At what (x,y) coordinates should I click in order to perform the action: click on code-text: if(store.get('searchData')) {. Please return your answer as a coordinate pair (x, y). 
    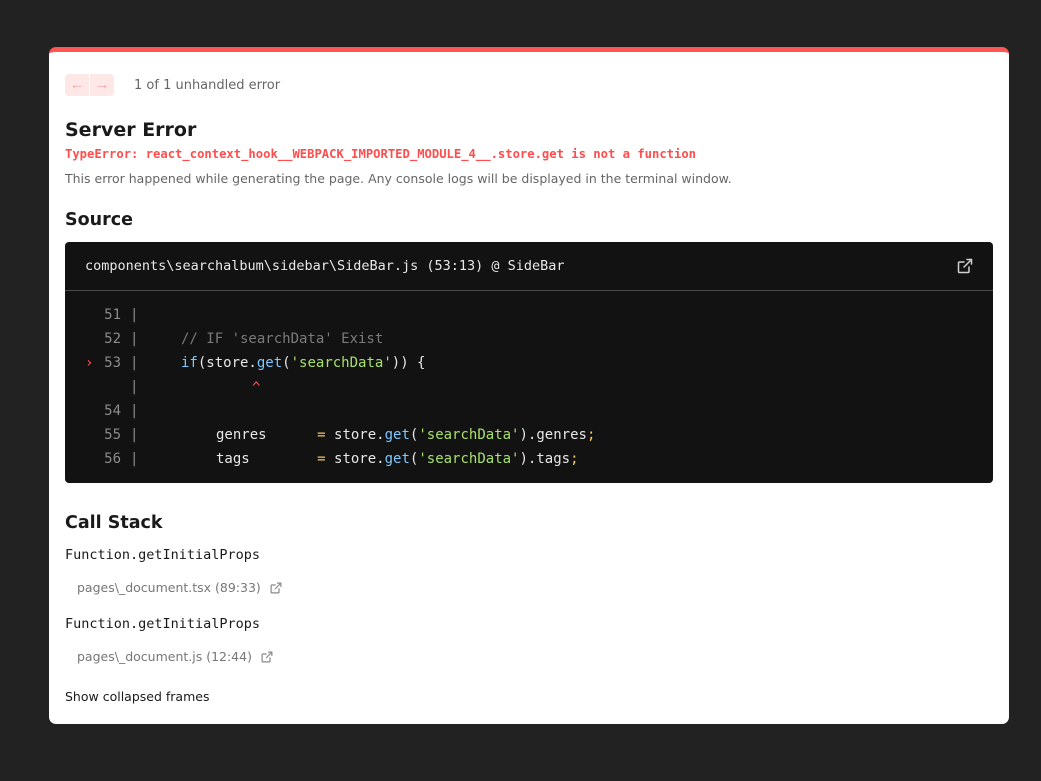
    Looking at the image, I should click on (303, 363).